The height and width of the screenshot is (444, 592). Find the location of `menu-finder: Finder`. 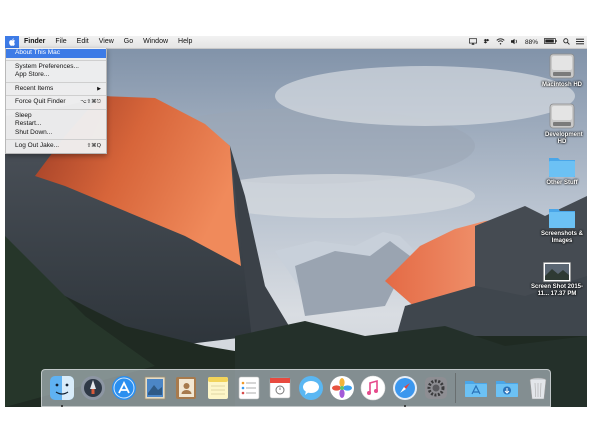

menu-finder: Finder is located at coordinates (34, 42).